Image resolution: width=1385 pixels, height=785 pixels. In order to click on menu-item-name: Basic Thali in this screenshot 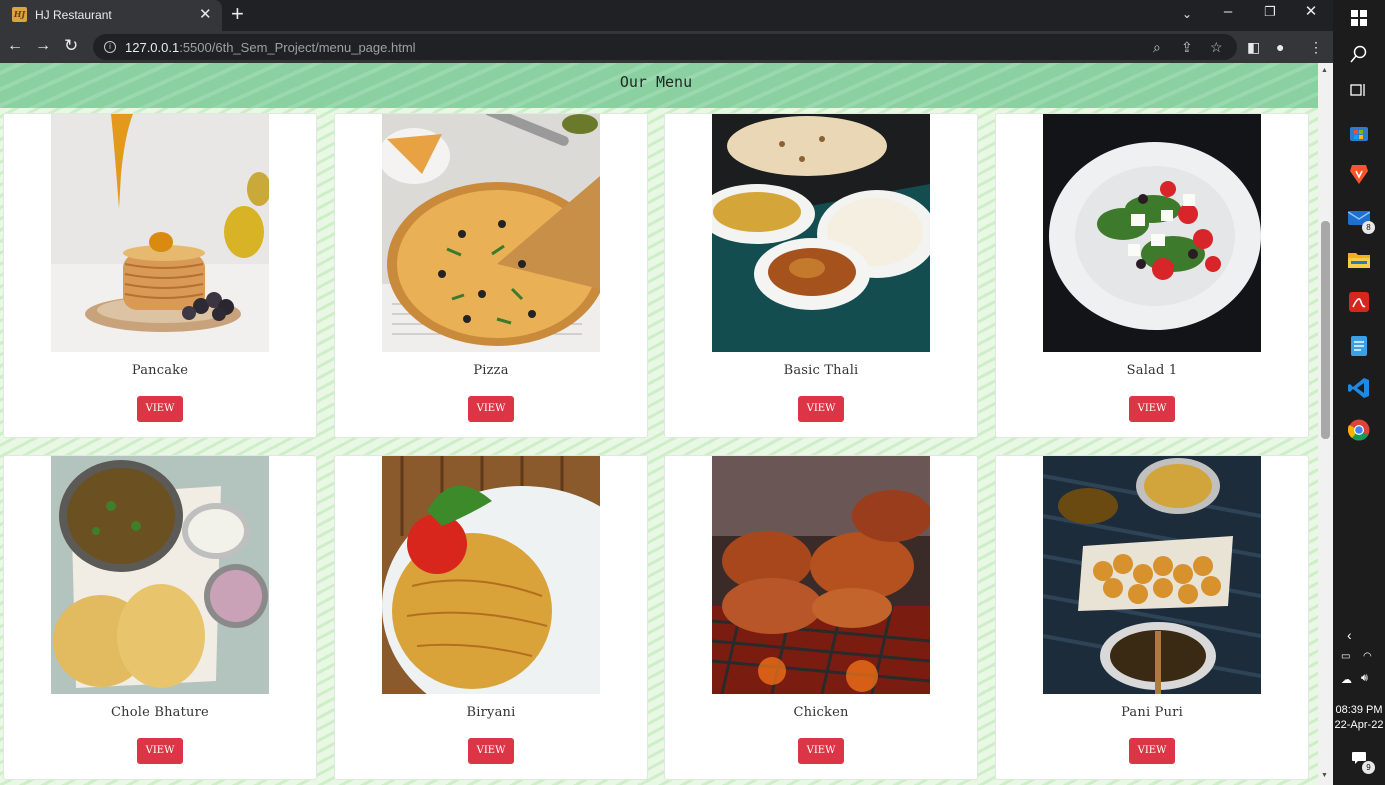, I will do `click(821, 370)`.